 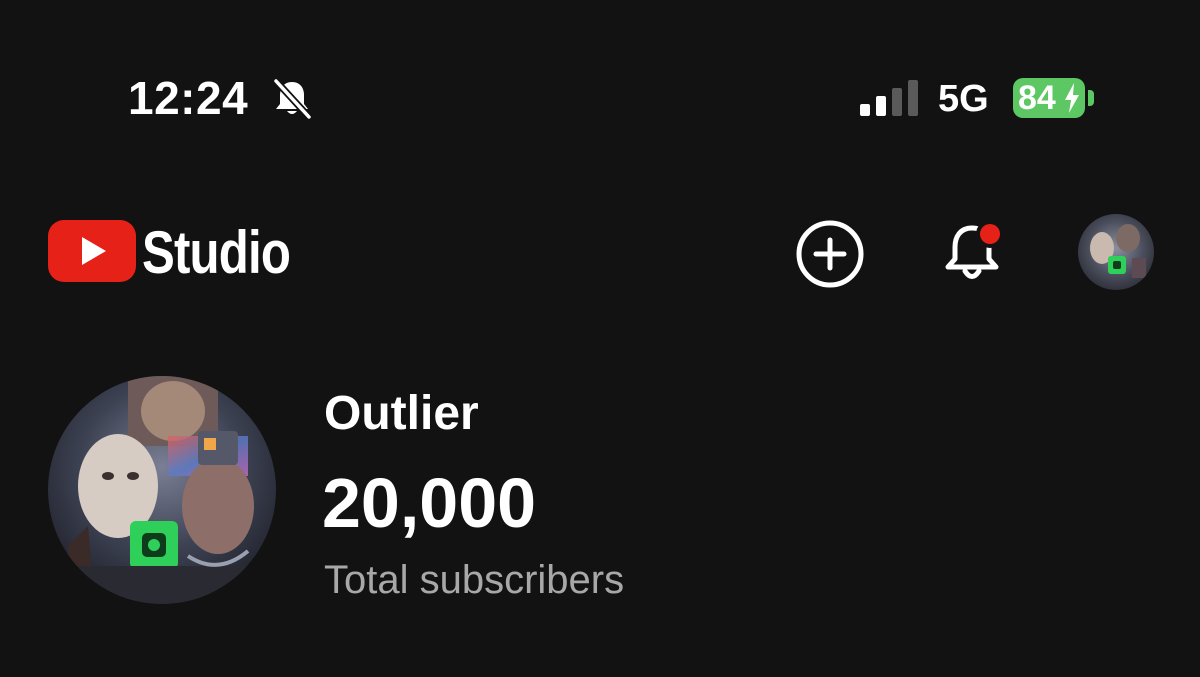 I want to click on create-button, so click(x=830, y=254).